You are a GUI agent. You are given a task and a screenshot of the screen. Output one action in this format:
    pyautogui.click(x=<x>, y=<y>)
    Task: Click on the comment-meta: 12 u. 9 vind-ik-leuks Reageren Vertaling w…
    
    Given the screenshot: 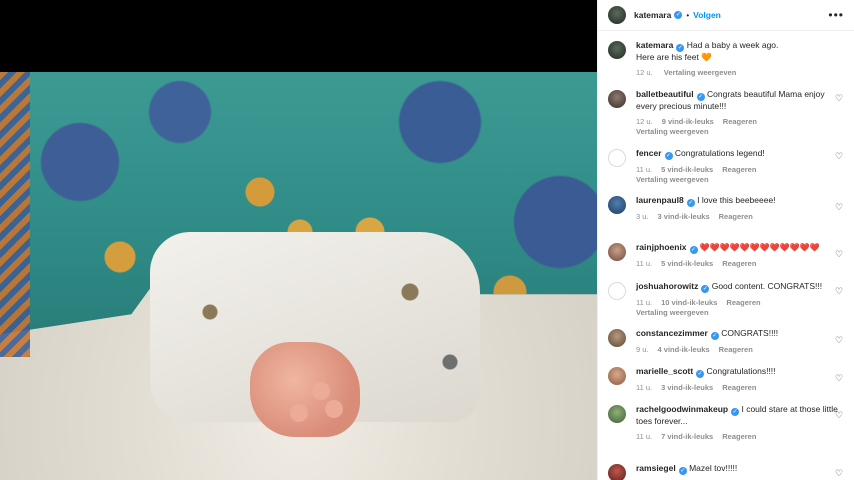 What is the action you would take?
    pyautogui.click(x=740, y=127)
    